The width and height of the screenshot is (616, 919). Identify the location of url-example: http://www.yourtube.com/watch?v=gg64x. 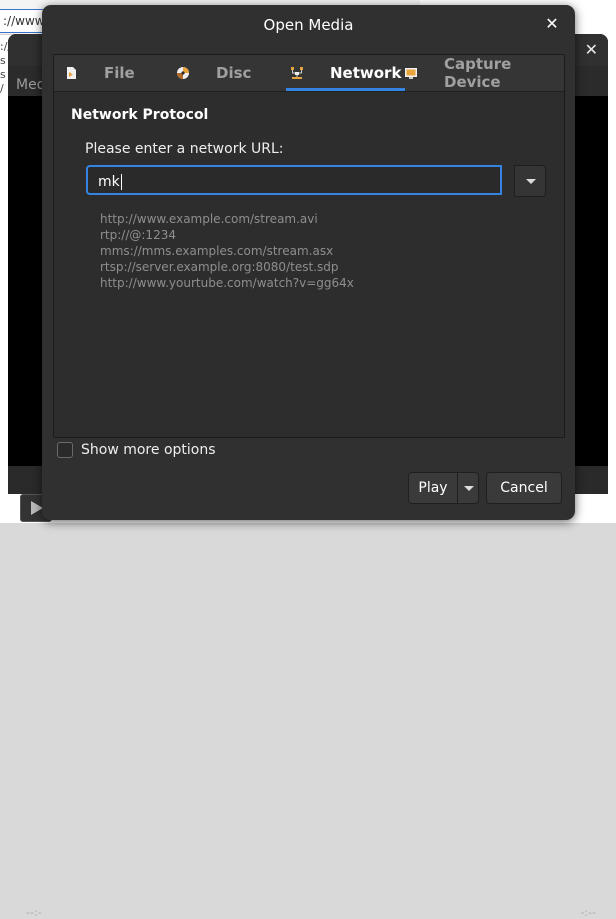
(227, 283).